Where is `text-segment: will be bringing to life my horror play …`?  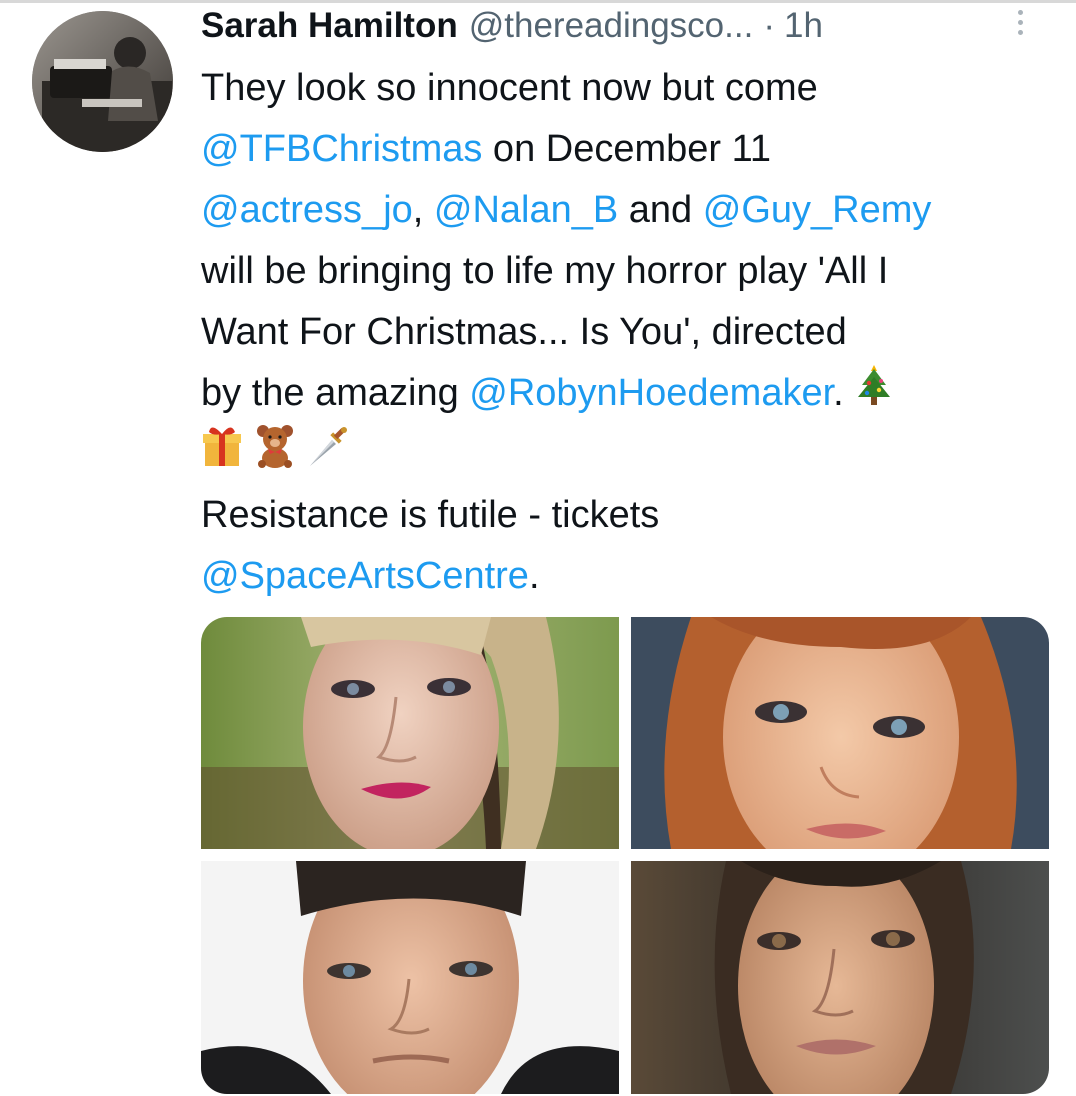
text-segment: will be bringing to life my horror play … is located at coordinates (545, 271).